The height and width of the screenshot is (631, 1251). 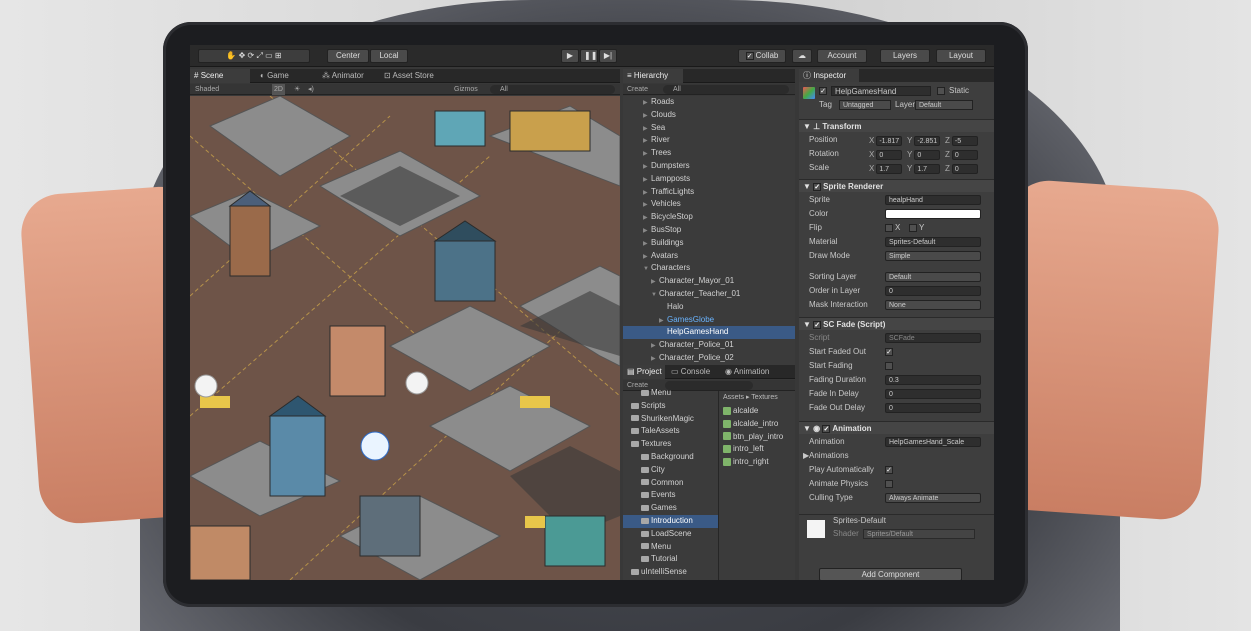 I want to click on hierarchy-item: ▶ Buildings, so click(x=709, y=243).